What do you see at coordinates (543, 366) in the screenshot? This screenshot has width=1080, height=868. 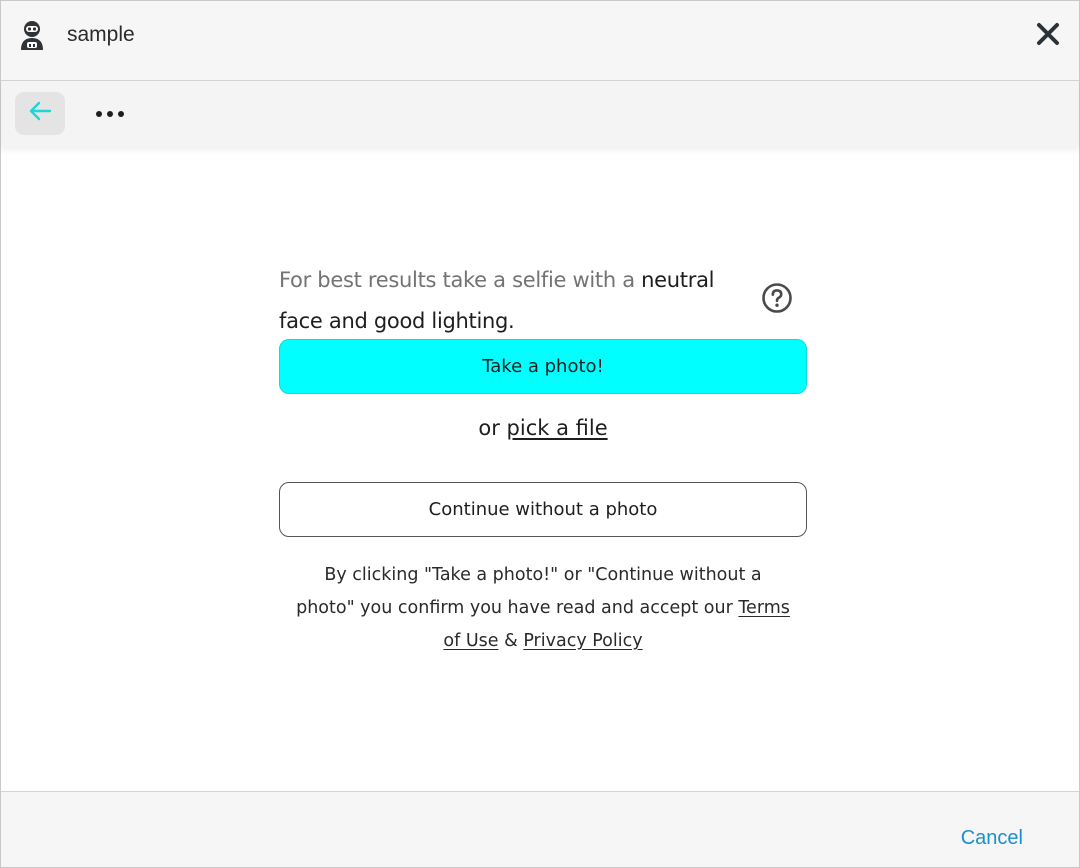 I see `take-photo-button: Take a photo!` at bounding box center [543, 366].